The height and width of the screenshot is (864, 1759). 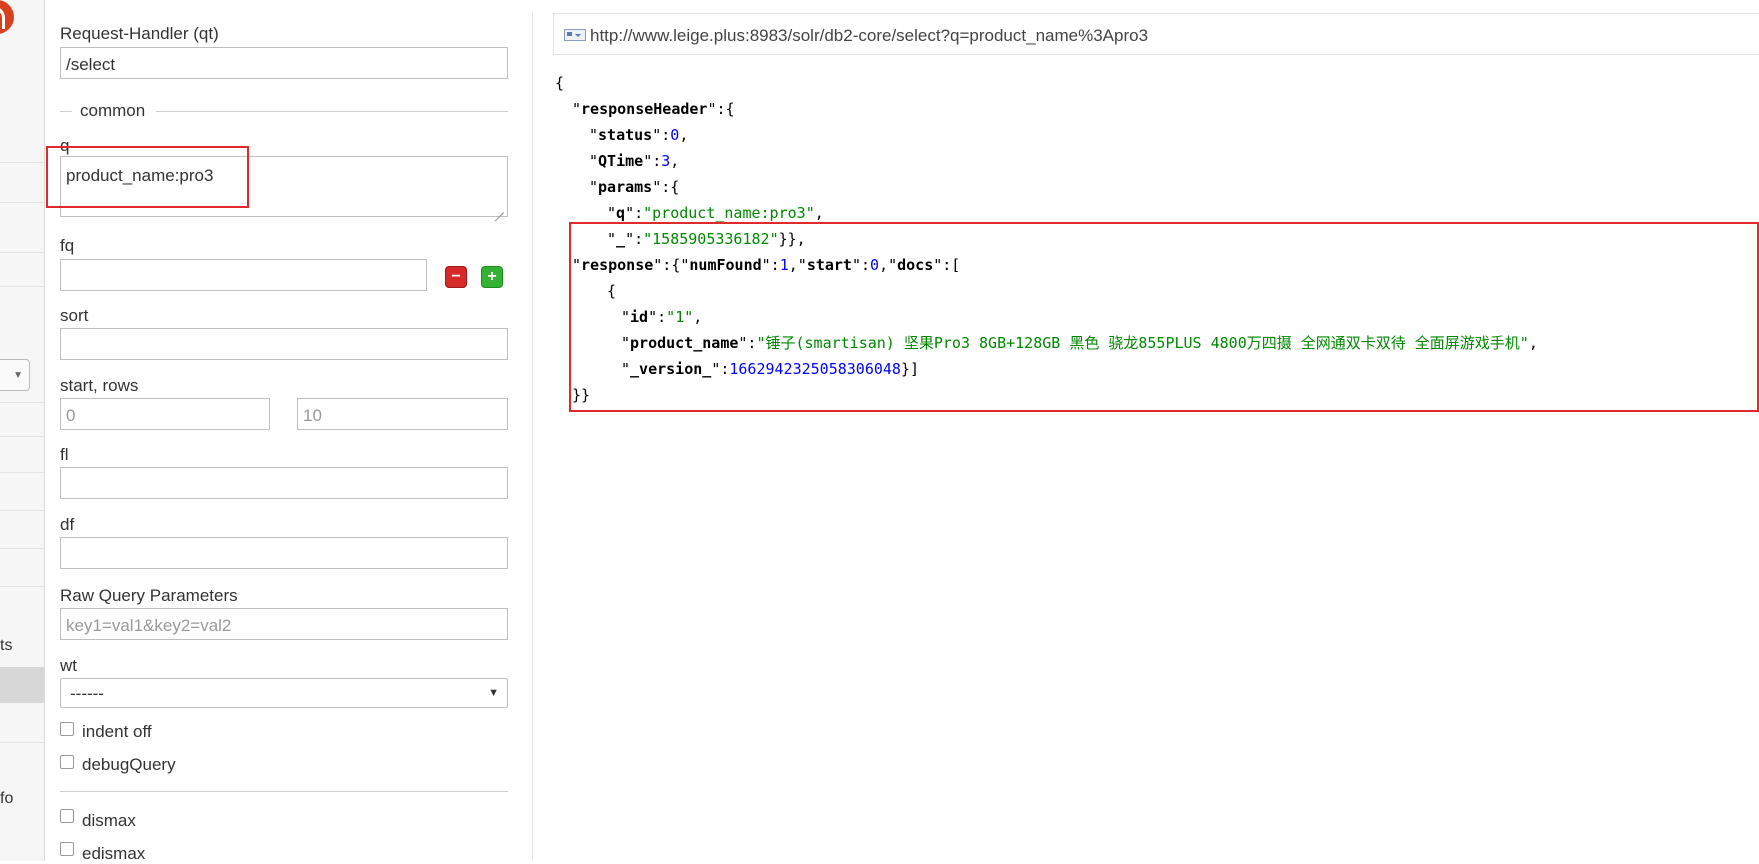 What do you see at coordinates (7, 17) in the screenshot?
I see `solr-logo-icon` at bounding box center [7, 17].